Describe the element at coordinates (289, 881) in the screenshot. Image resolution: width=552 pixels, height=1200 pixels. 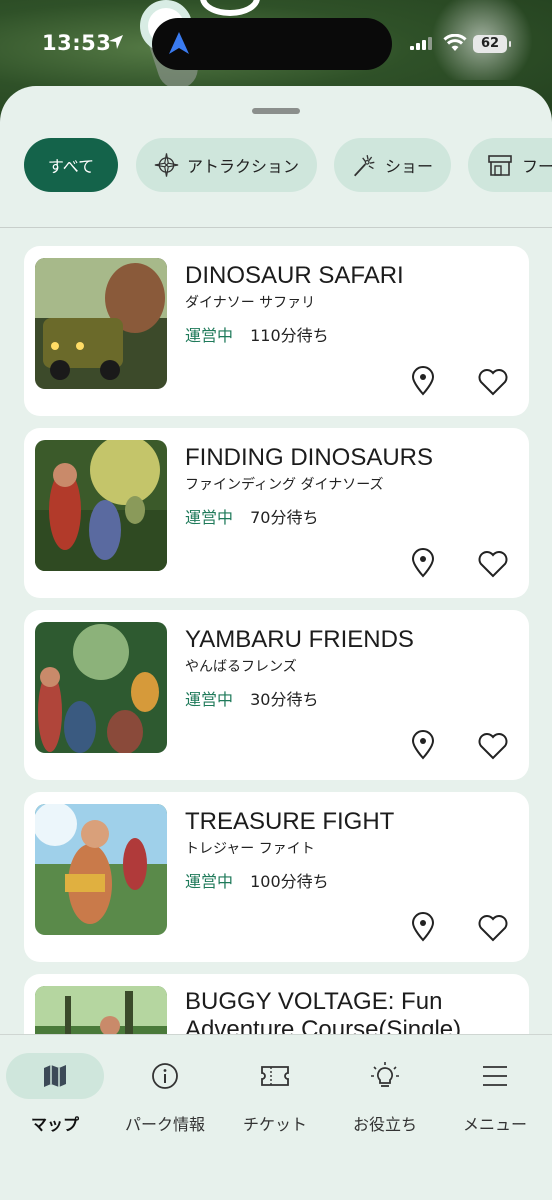
I see `wait-time: 100分待ち` at that location.